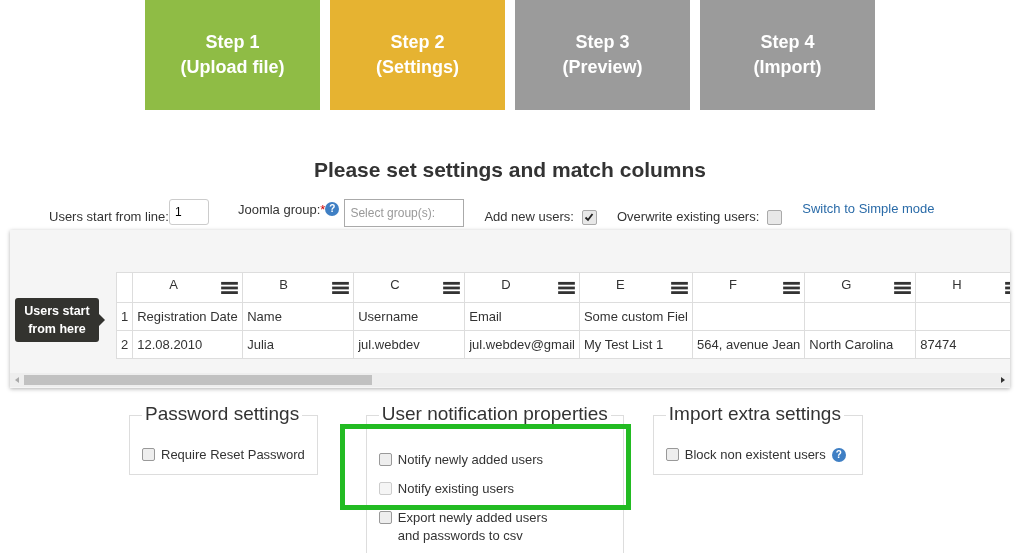 The width and height of the screenshot is (1020, 553). I want to click on column-header: D, so click(522, 287).